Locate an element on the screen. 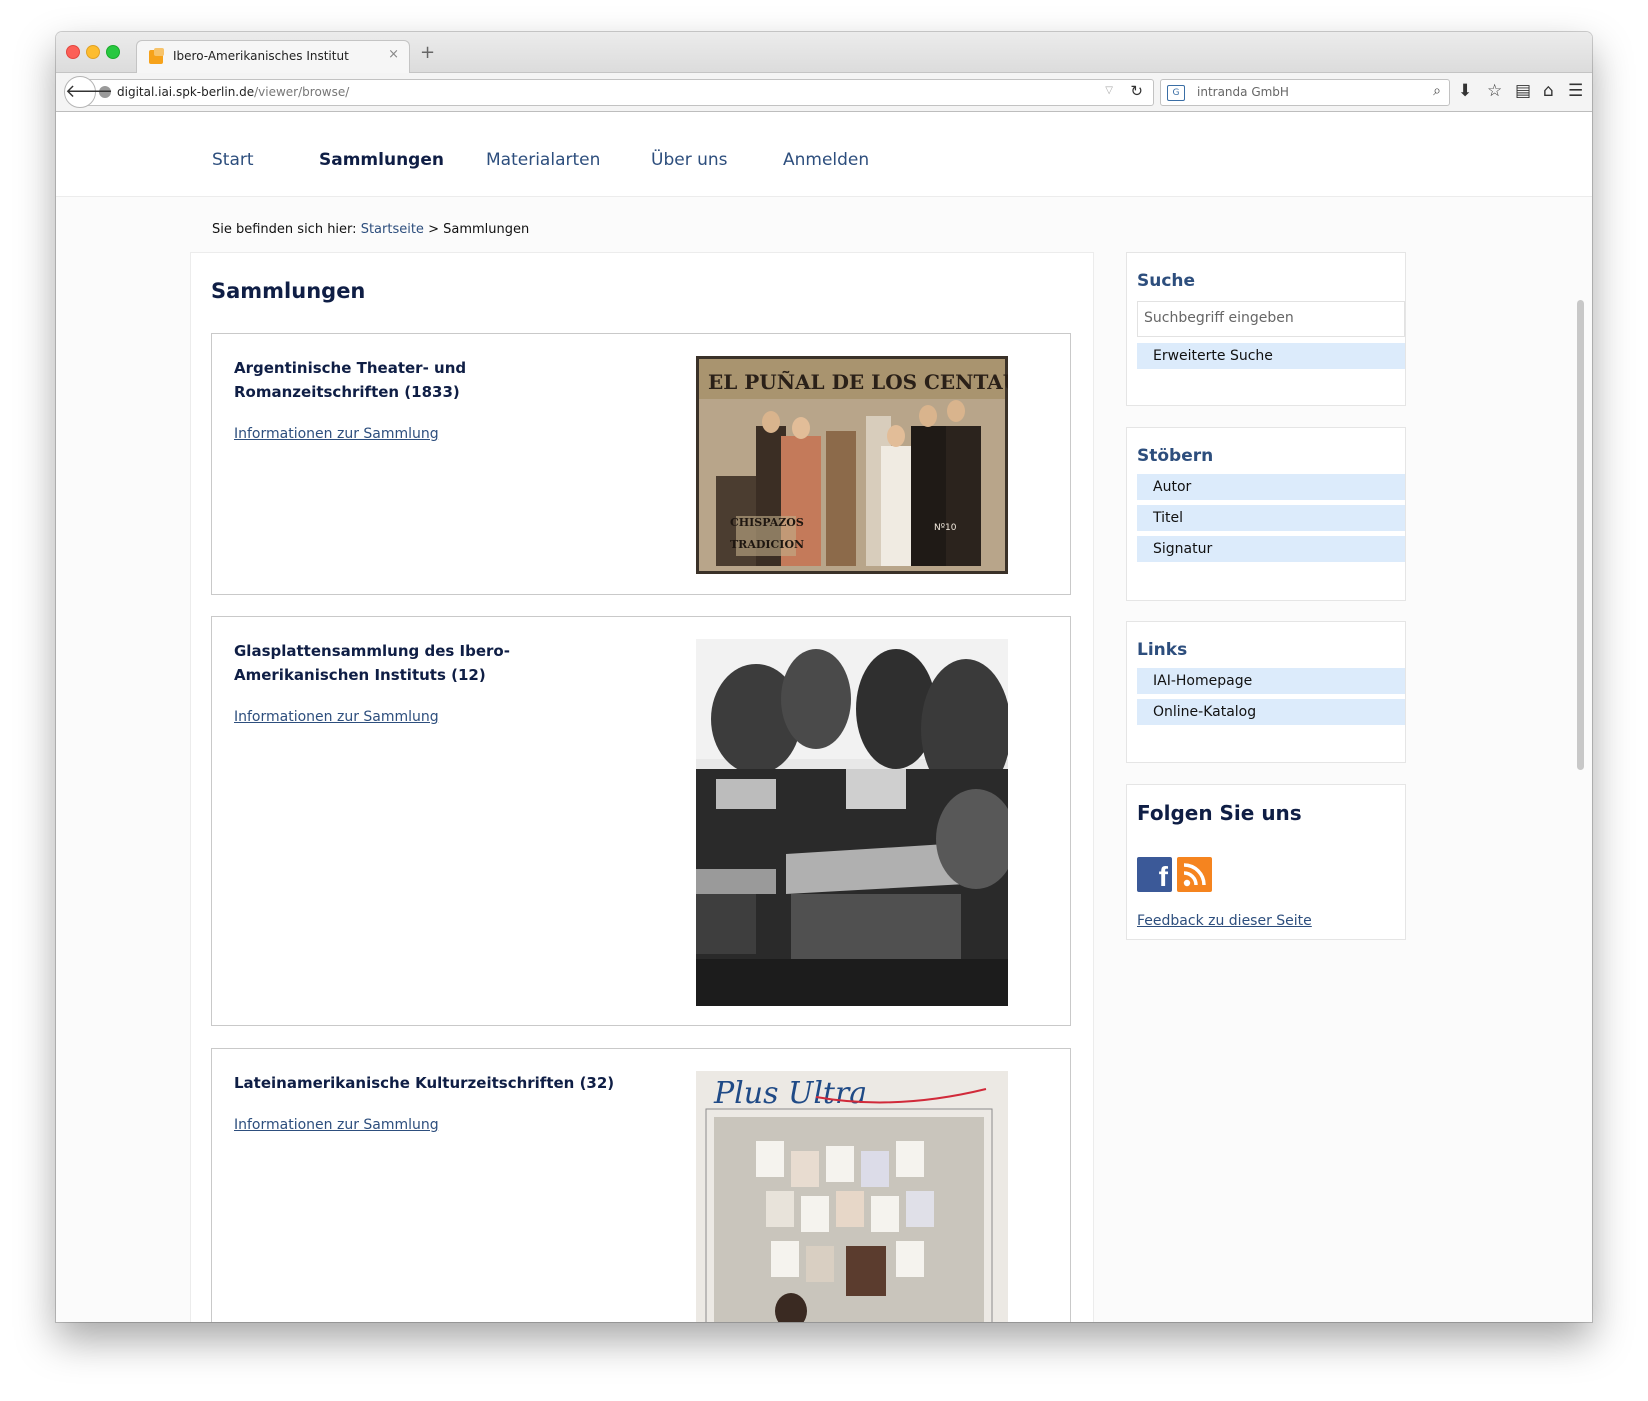 The width and height of the screenshot is (1648, 1401). url-dropdown-icon: ▽ is located at coordinates (1109, 90).